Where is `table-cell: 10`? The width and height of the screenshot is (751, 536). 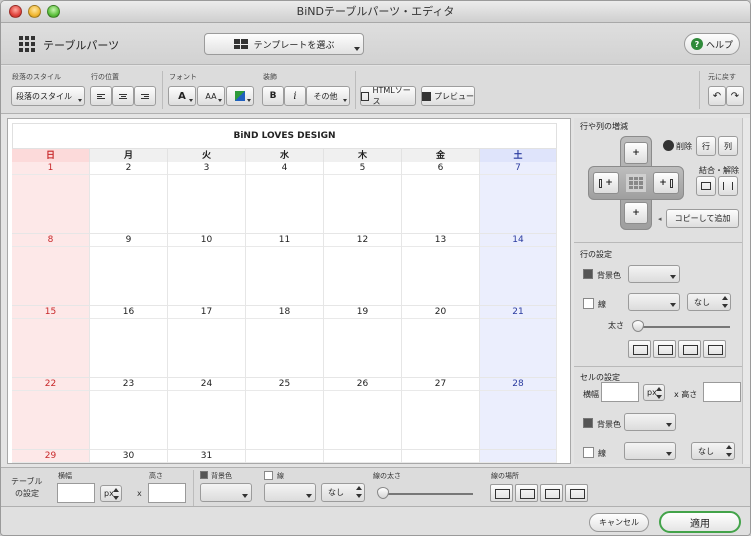 table-cell: 10 is located at coordinates (207, 270).